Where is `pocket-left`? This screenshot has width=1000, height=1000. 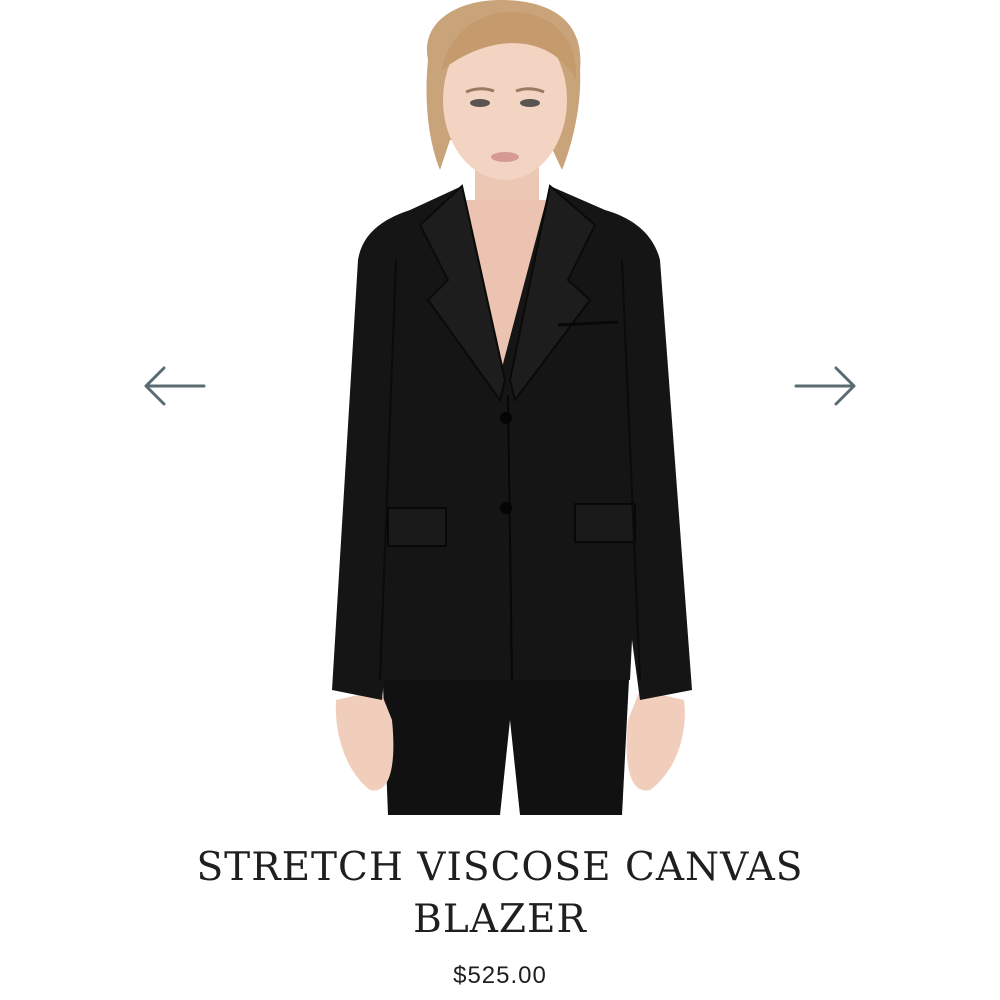 pocket-left is located at coordinates (417, 527).